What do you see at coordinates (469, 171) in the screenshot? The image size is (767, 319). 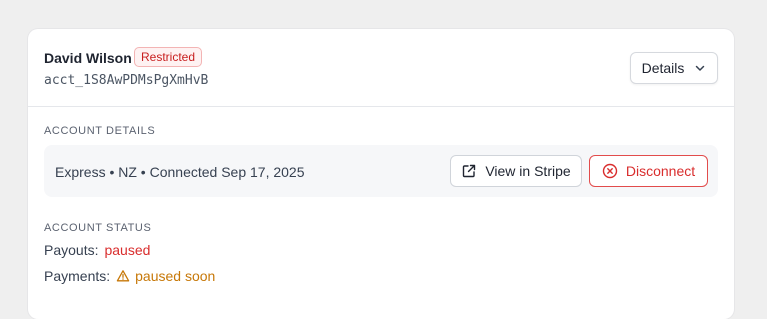 I see `external-link-icon` at bounding box center [469, 171].